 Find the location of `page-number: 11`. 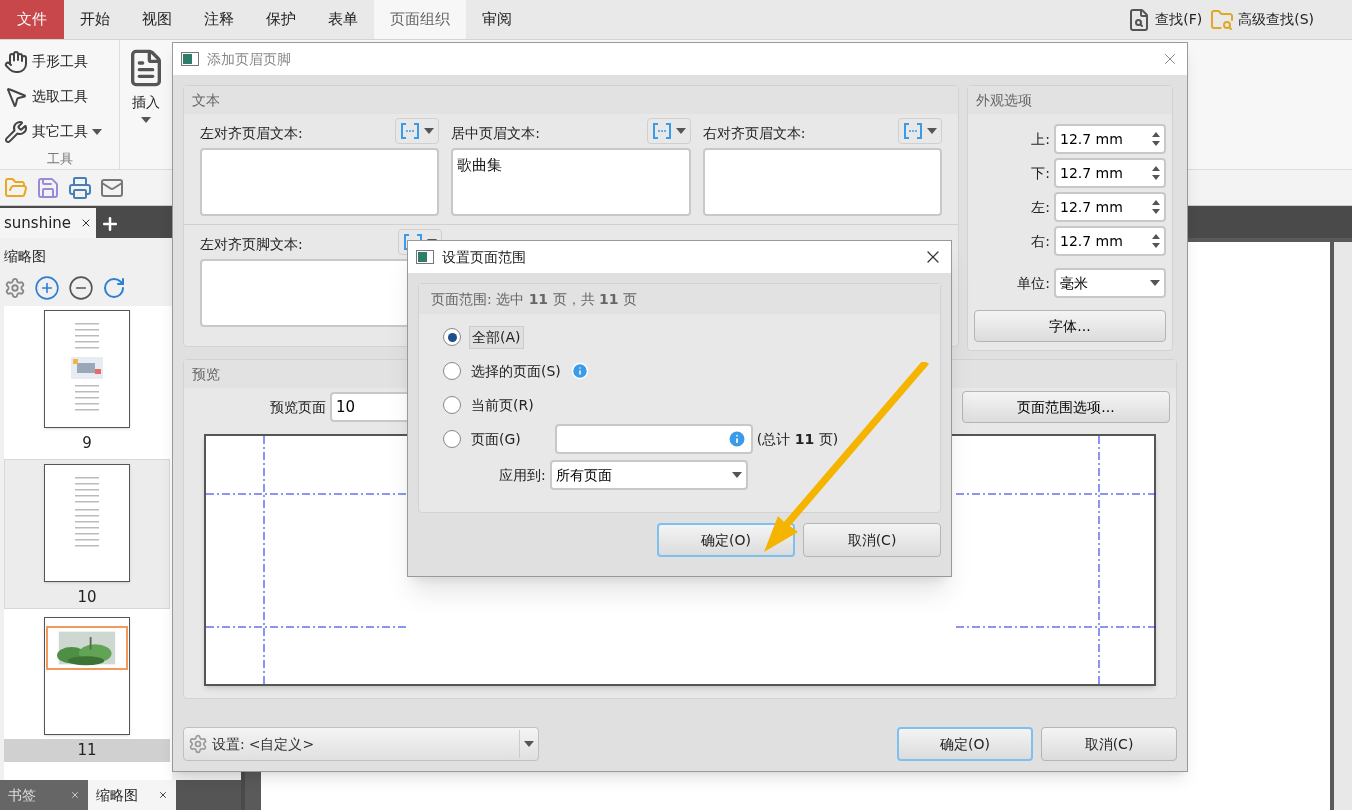

page-number: 11 is located at coordinates (87, 750).